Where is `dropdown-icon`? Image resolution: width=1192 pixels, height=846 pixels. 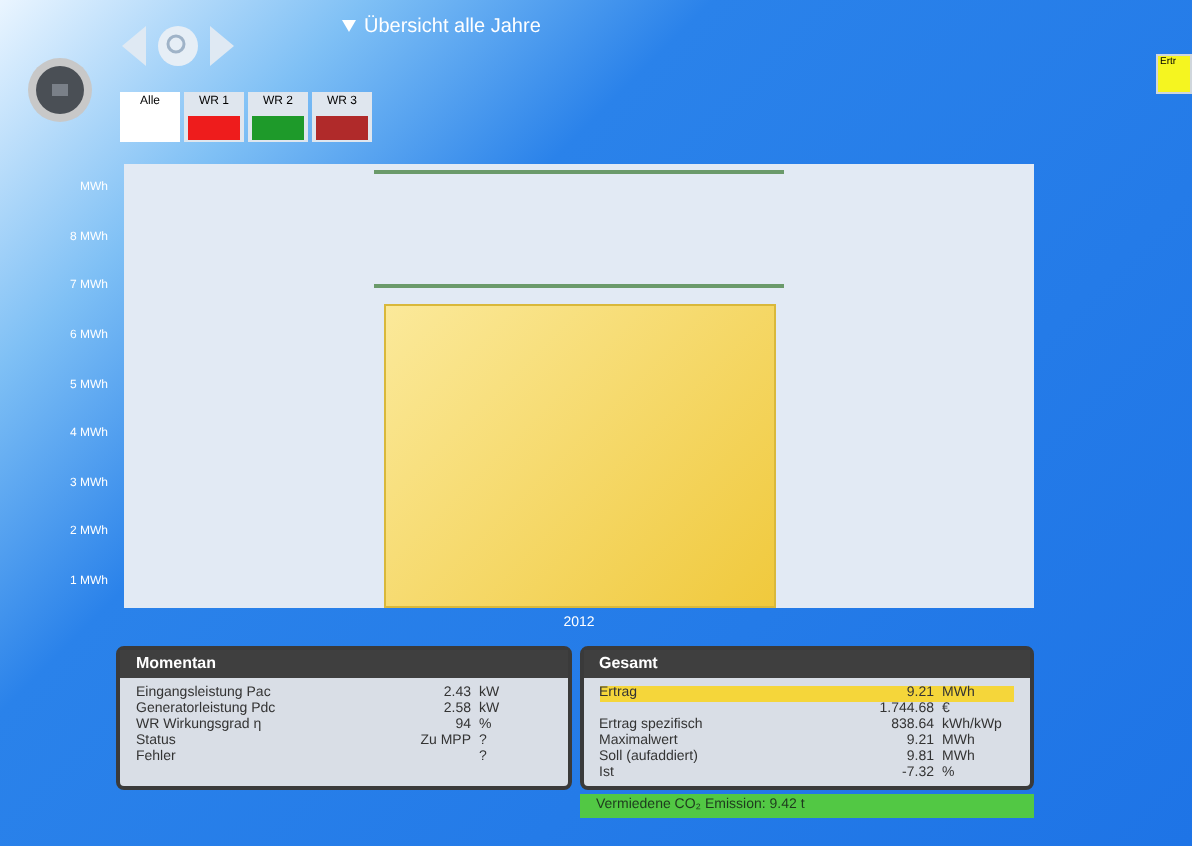 dropdown-icon is located at coordinates (349, 26).